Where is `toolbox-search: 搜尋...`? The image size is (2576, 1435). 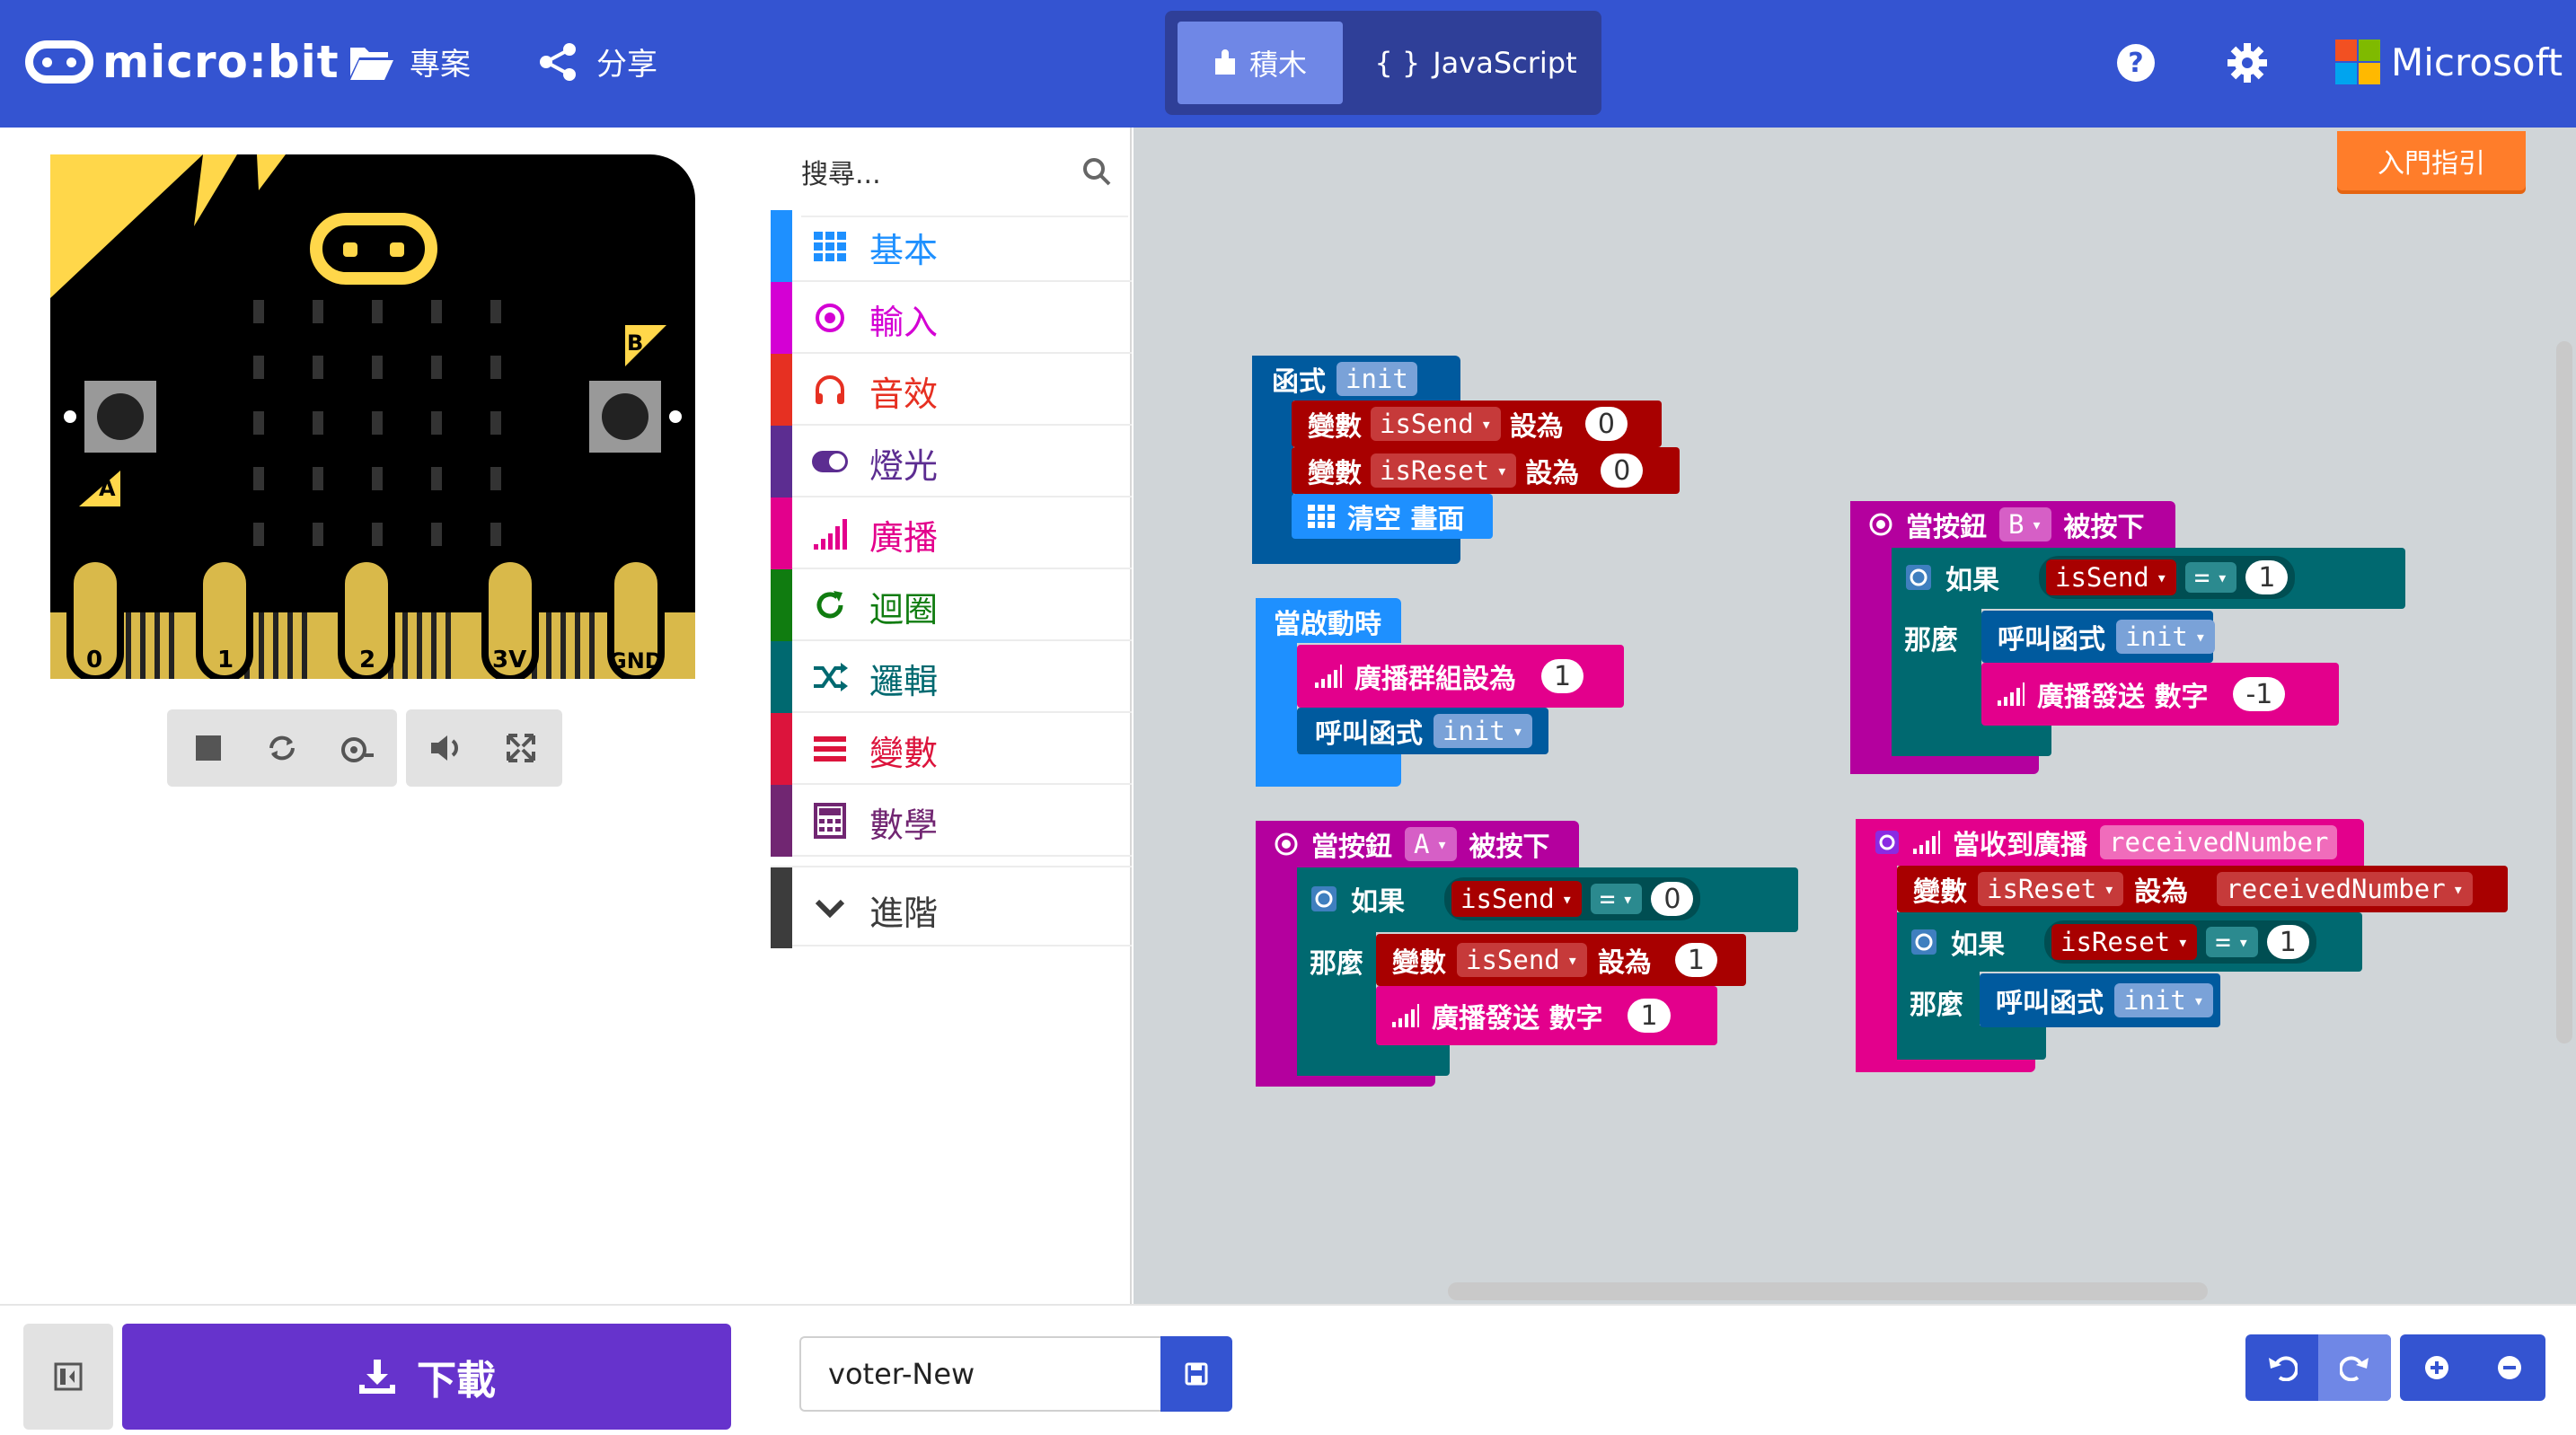
toolbox-search: 搜尋... is located at coordinates (964, 172).